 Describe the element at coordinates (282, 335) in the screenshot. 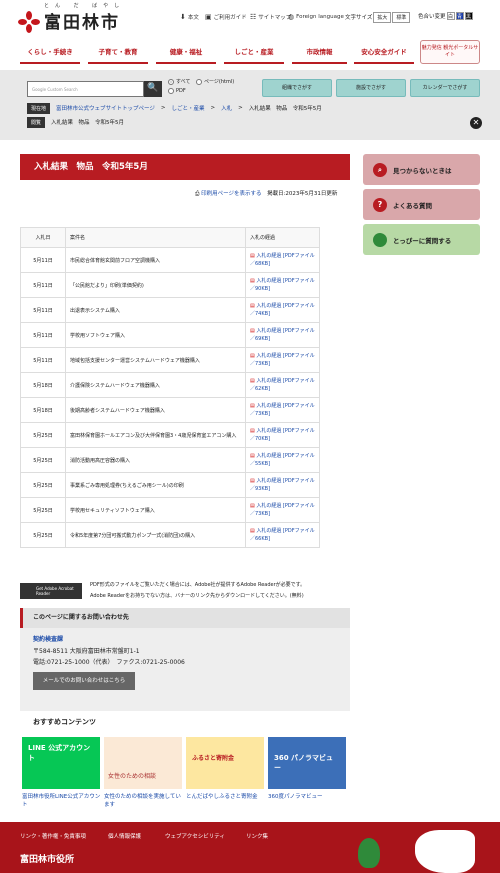

I see `pdf-link: ▤ 入札の経過 [PDFファイル／69KB]` at that location.